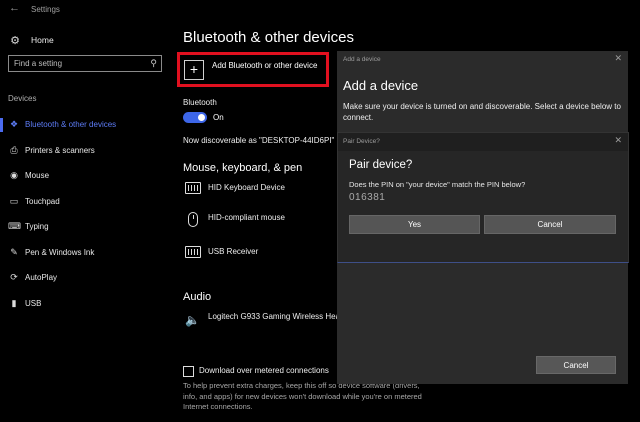 The width and height of the screenshot is (640, 422). What do you see at coordinates (194, 70) in the screenshot?
I see `plus-icon: +` at bounding box center [194, 70].